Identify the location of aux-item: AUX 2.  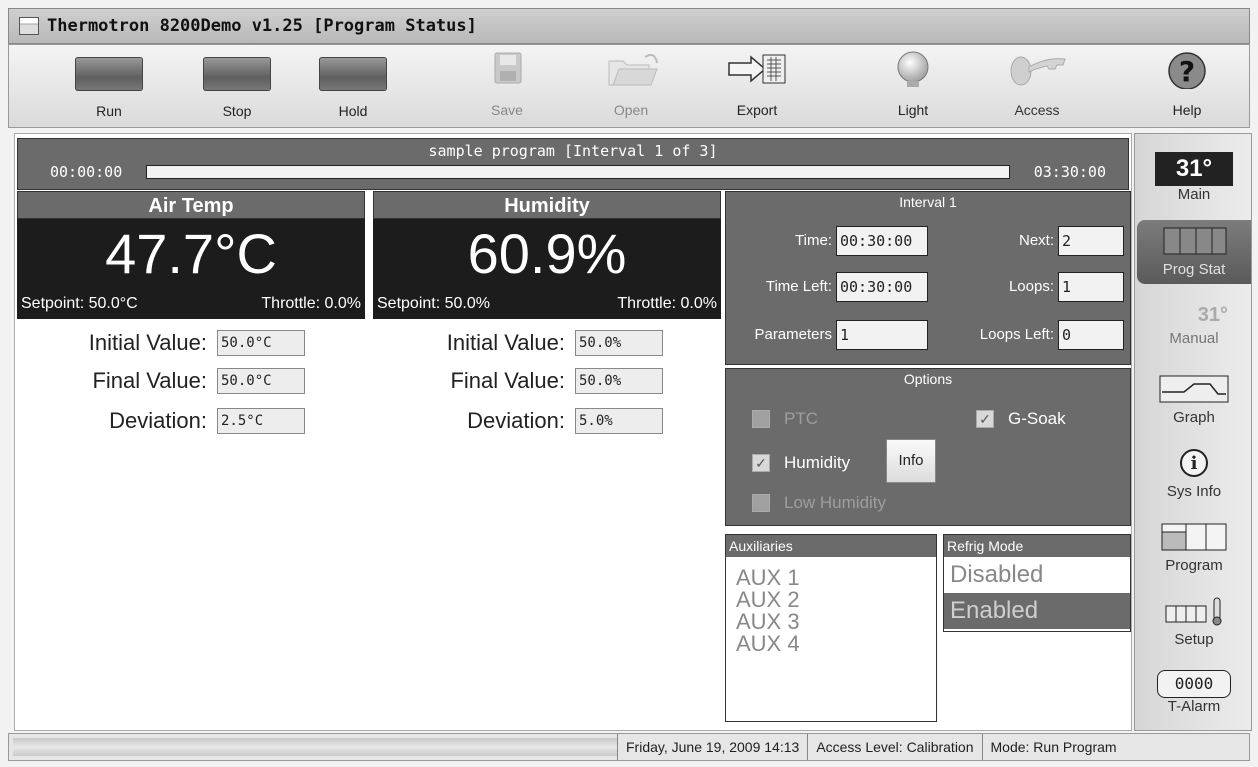
(831, 600).